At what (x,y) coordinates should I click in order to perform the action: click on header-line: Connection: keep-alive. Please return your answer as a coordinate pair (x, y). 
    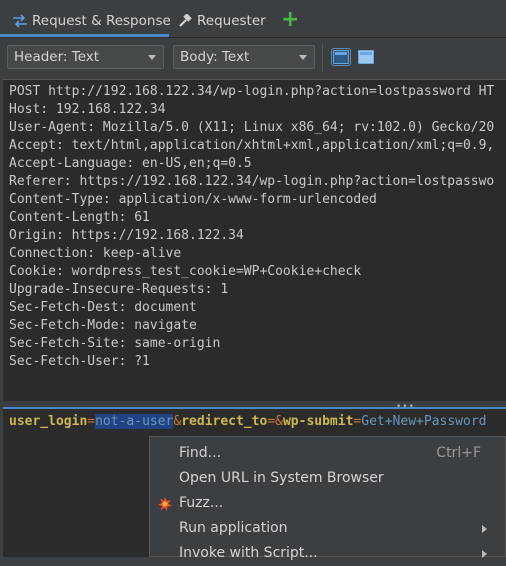
    Looking at the image, I should click on (95, 253).